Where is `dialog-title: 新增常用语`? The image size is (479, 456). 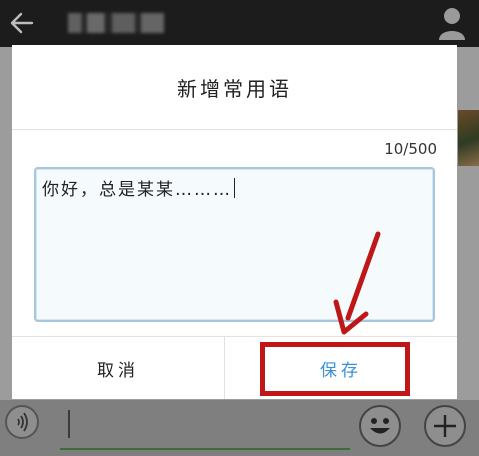
dialog-title: 新增常用语 is located at coordinates (234, 88).